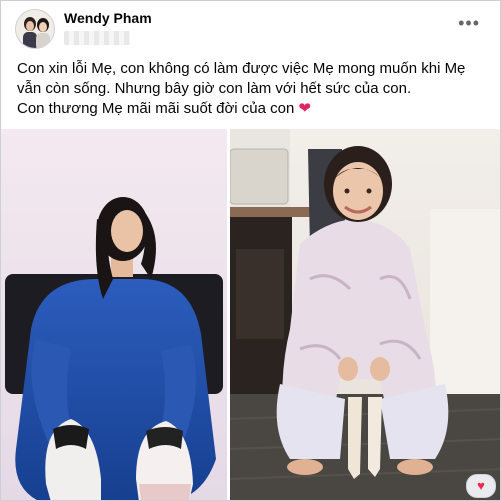 This screenshot has height=501, width=501. Describe the element at coordinates (97, 38) in the screenshot. I see `post-timestamp-redacted` at that location.